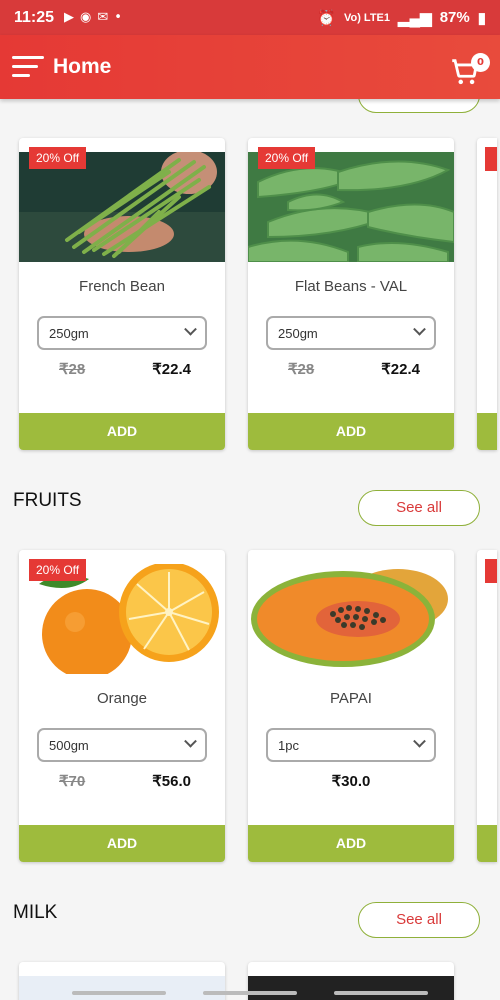 The image size is (500, 1000). What do you see at coordinates (171, 781) in the screenshot?
I see `sale-price: ₹56.0` at bounding box center [171, 781].